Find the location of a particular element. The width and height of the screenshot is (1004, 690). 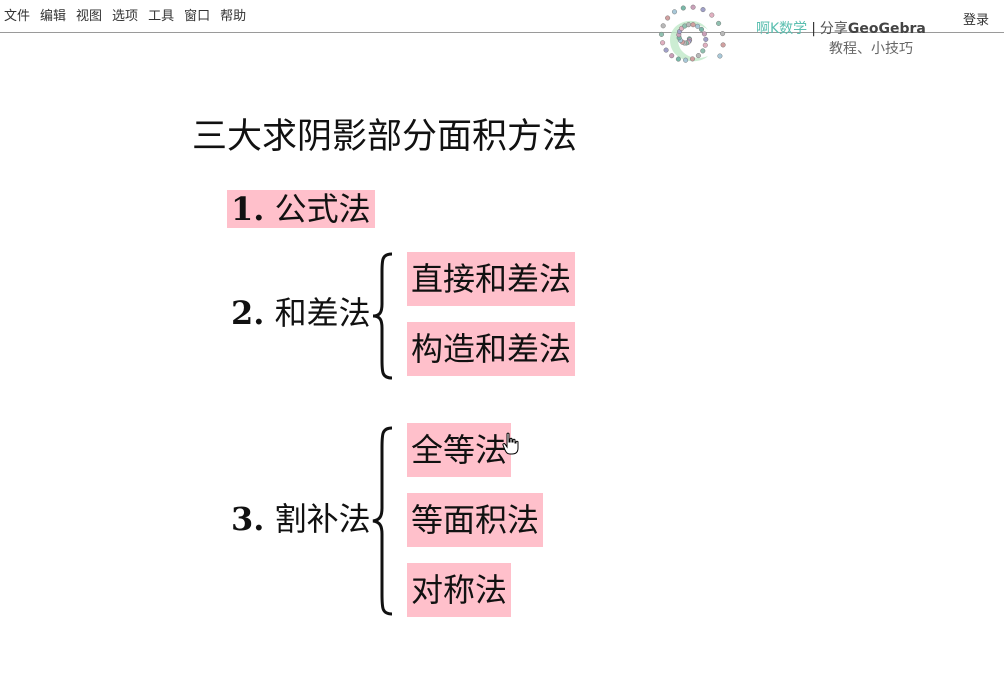

menu-items: 文件 编辑 视图 选项 工具 窗口 帮助 is located at coordinates (130, 17).